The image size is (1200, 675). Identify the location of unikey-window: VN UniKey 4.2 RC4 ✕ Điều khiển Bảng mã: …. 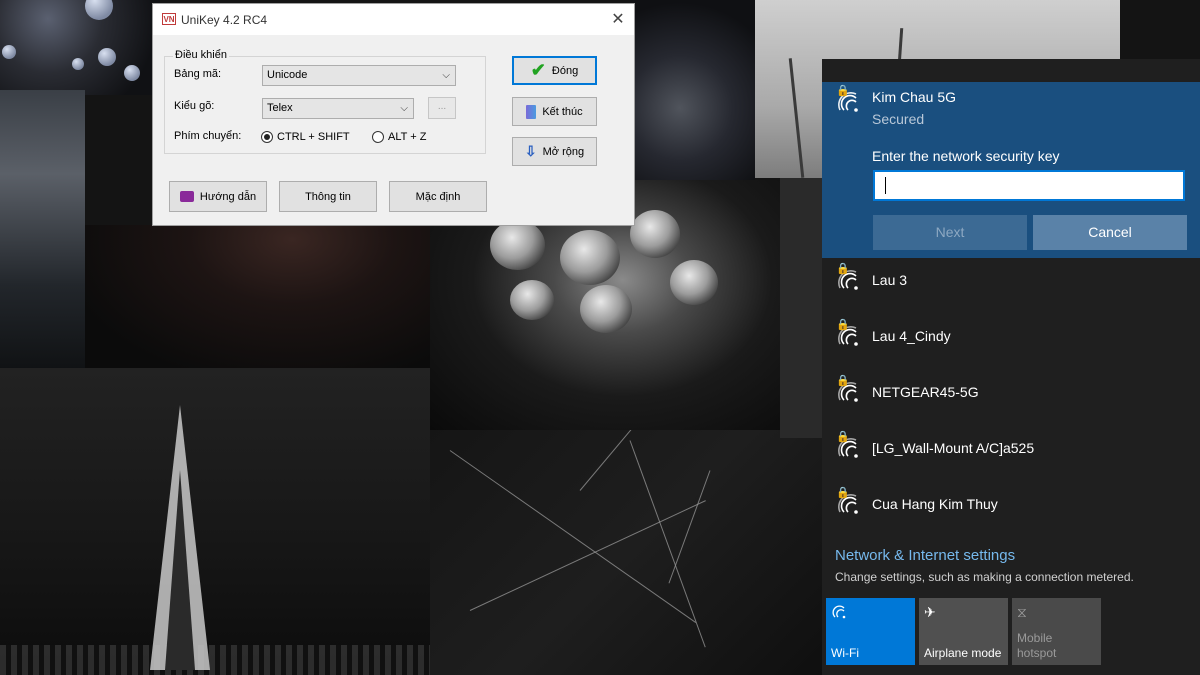
(393, 114).